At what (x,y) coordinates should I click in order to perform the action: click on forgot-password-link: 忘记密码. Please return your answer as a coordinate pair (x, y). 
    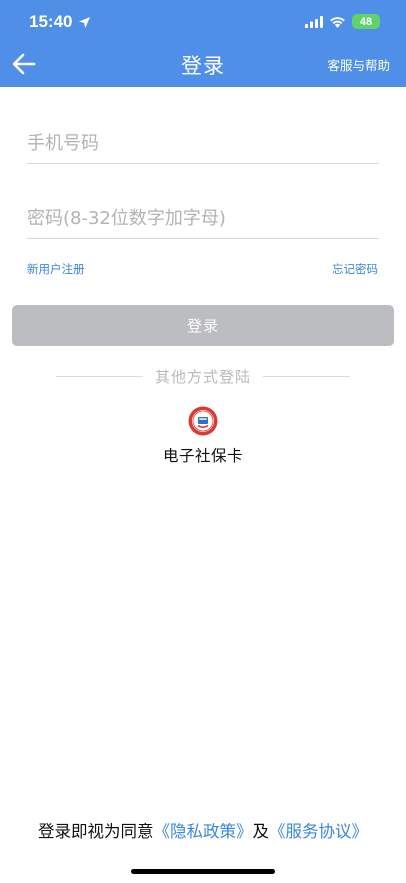
    Looking at the image, I should click on (355, 269).